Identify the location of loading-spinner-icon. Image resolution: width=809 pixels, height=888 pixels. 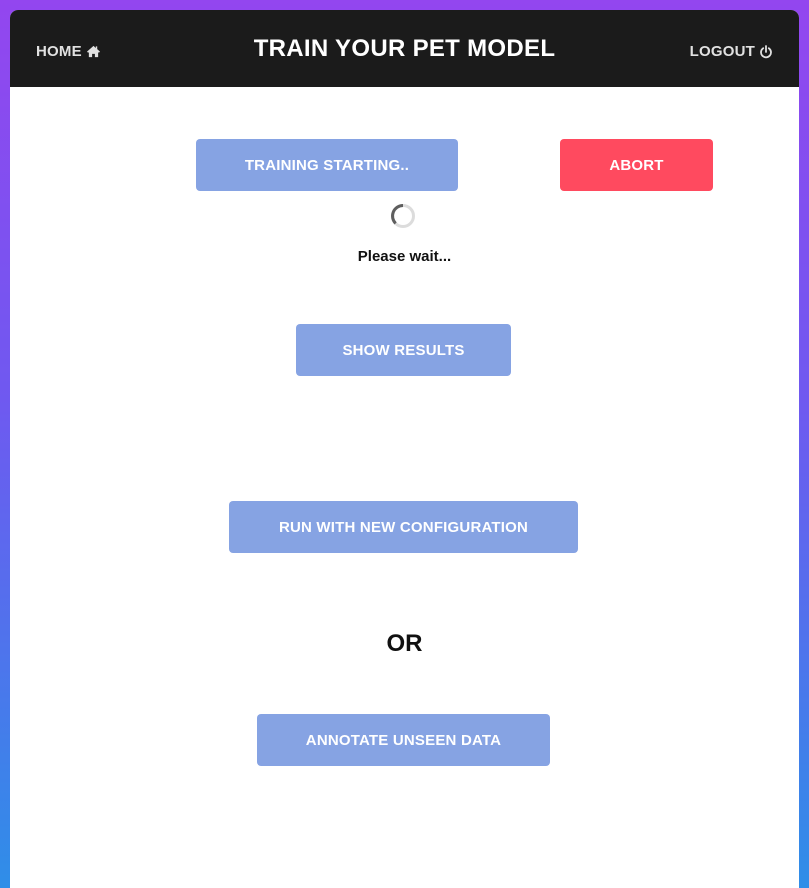
(403, 216).